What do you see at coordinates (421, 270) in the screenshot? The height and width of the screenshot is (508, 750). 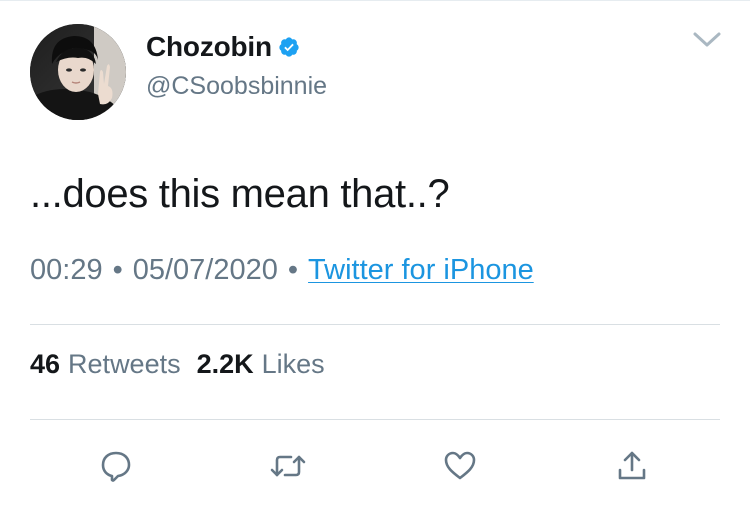 I see `tweet-source-link: Twitter for iPhone` at bounding box center [421, 270].